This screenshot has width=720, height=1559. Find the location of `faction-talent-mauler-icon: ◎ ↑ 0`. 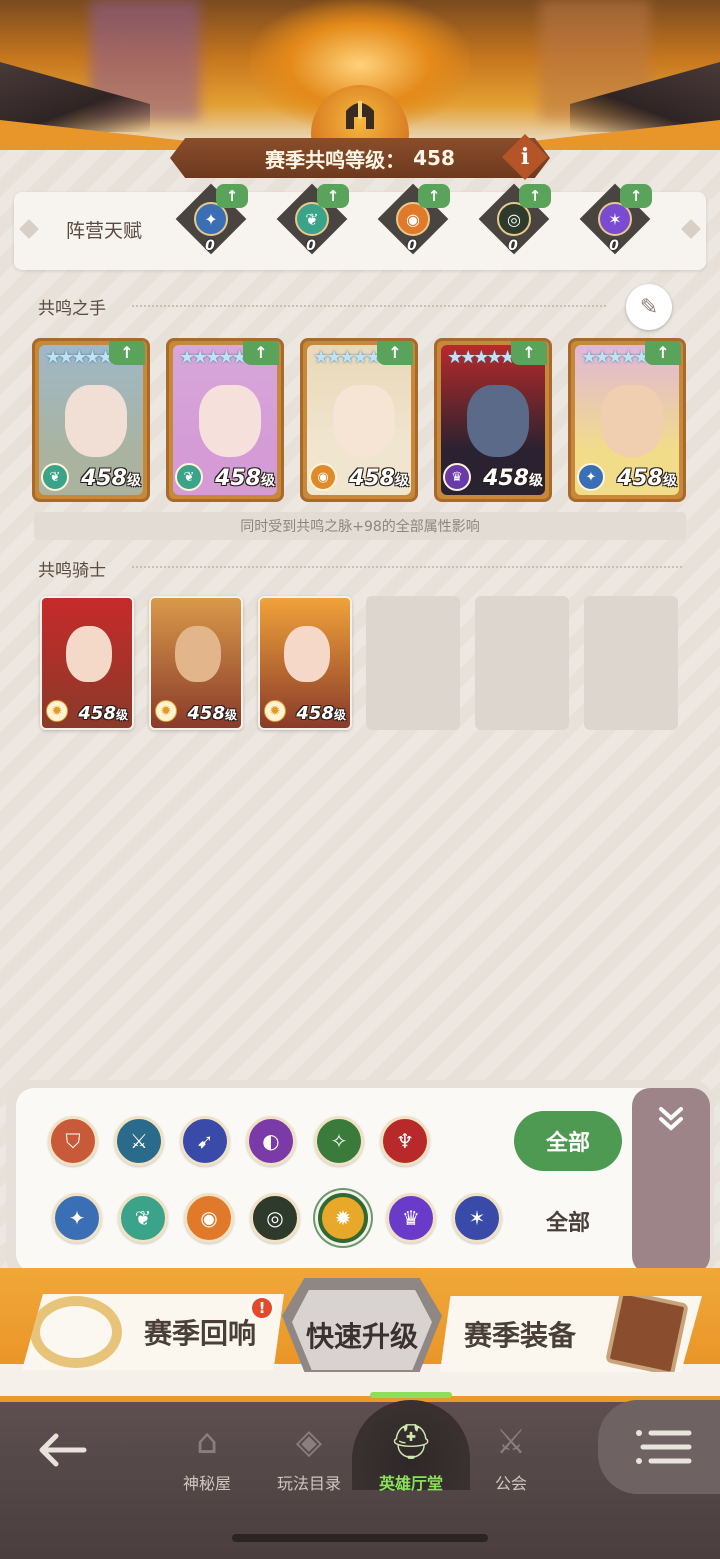

faction-talent-mauler-icon: ◎ ↑ 0 is located at coordinates (514, 219).